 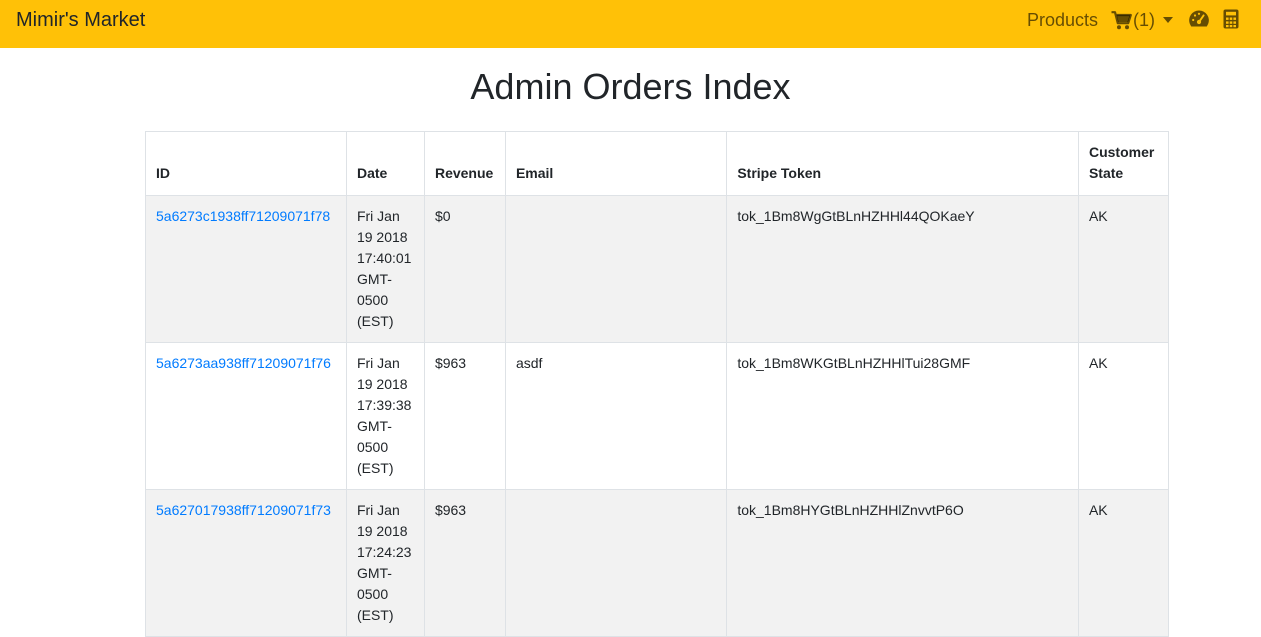 I want to click on header-id: ID, so click(x=246, y=163).